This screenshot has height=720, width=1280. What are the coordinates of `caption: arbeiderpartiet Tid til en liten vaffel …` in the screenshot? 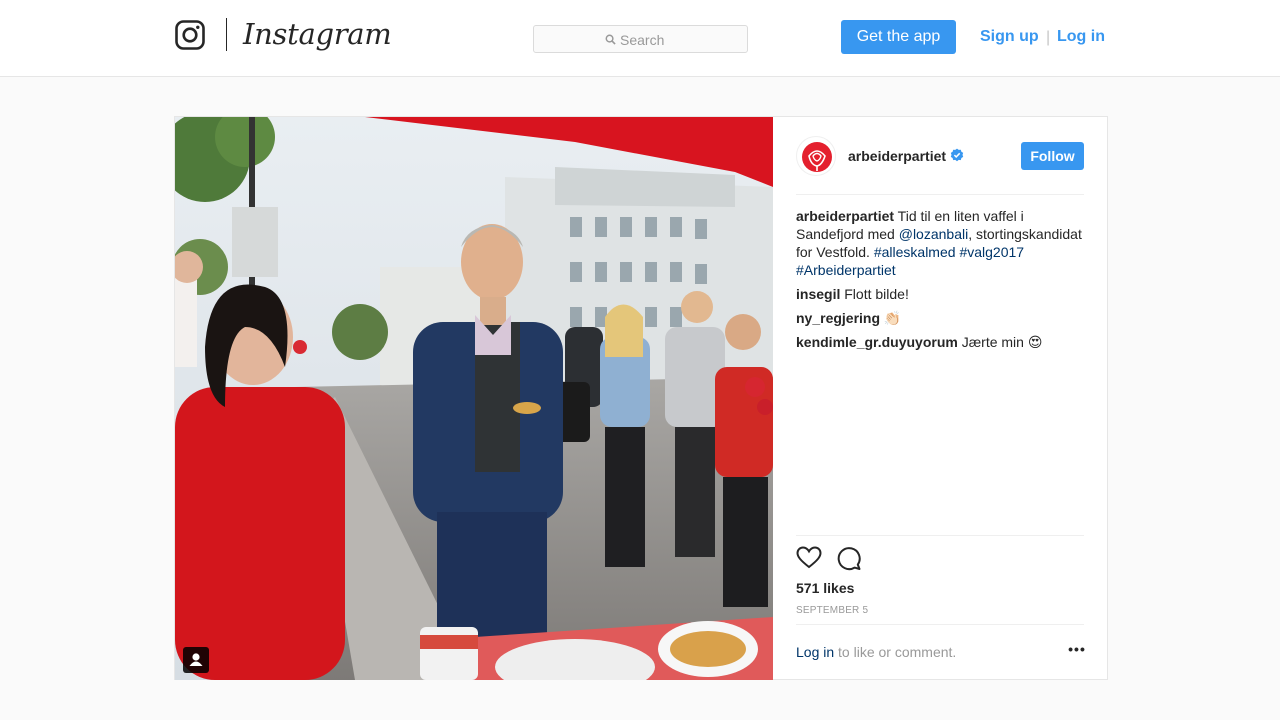 It's located at (941, 243).